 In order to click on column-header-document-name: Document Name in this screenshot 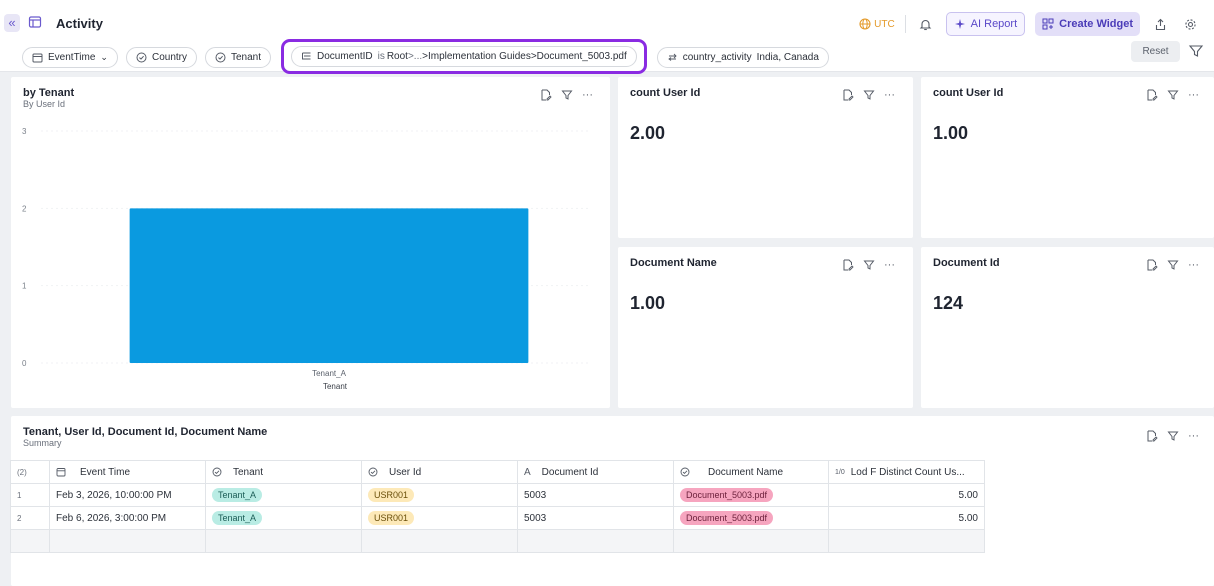, I will do `click(751, 472)`.